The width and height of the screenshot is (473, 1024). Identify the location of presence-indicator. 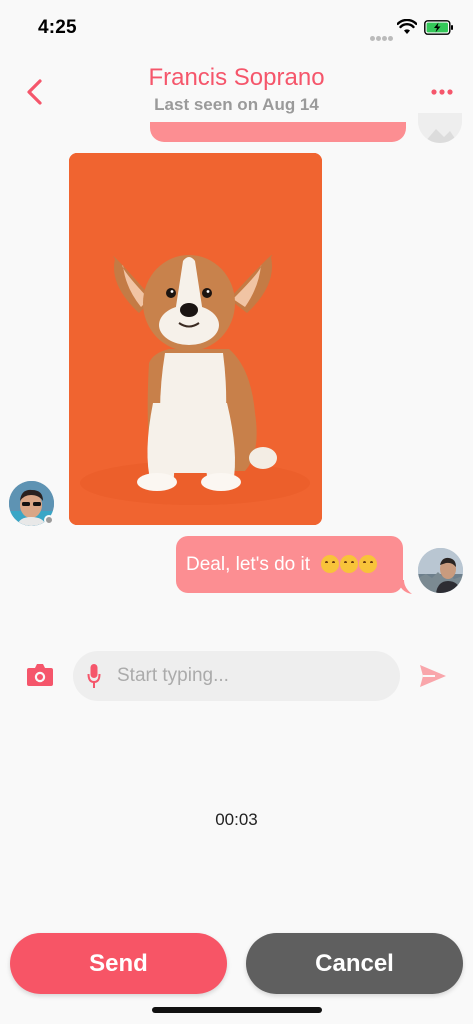
(49, 520).